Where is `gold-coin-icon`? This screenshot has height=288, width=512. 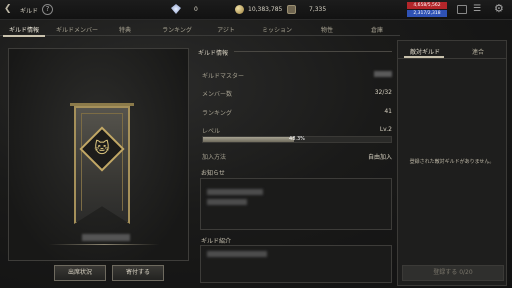 gold-coin-icon is located at coordinates (239, 9).